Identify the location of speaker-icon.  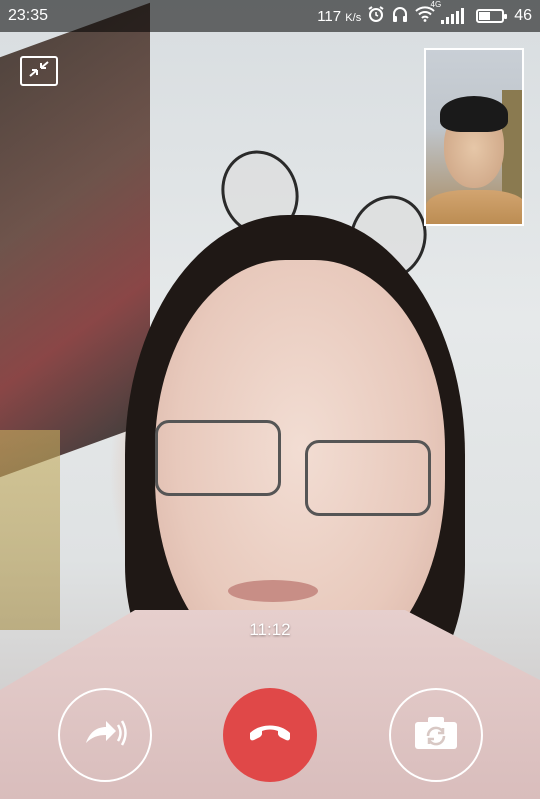
(105, 735).